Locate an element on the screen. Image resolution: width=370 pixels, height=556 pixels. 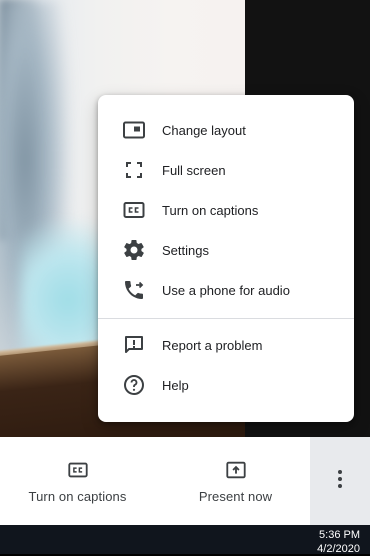
menu-item-full-screen: Full screen is located at coordinates (226, 170).